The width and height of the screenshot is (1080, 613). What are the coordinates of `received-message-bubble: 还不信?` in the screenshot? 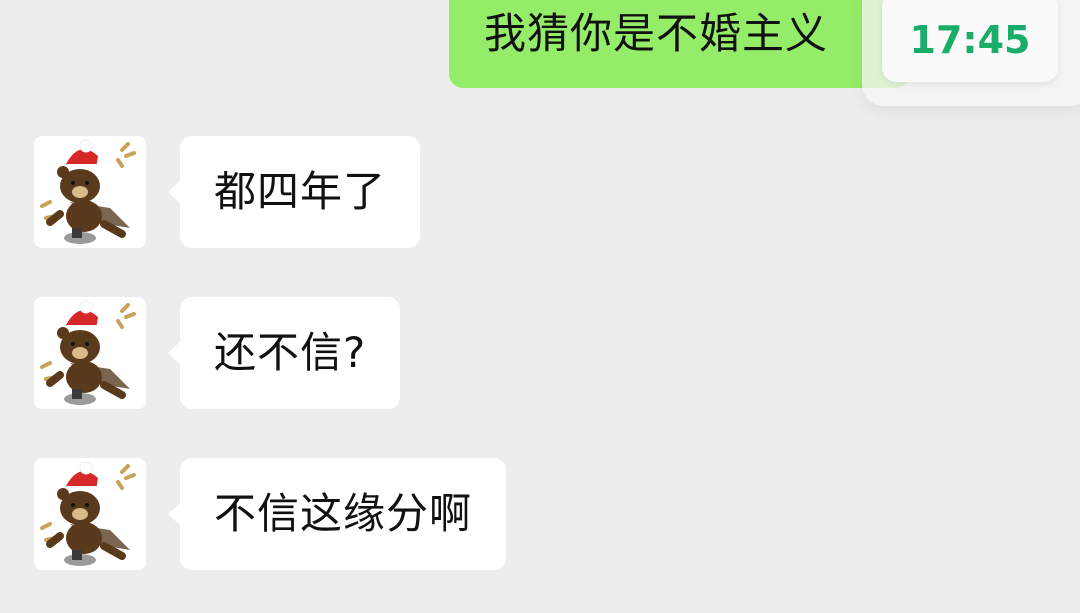 It's located at (284, 353).